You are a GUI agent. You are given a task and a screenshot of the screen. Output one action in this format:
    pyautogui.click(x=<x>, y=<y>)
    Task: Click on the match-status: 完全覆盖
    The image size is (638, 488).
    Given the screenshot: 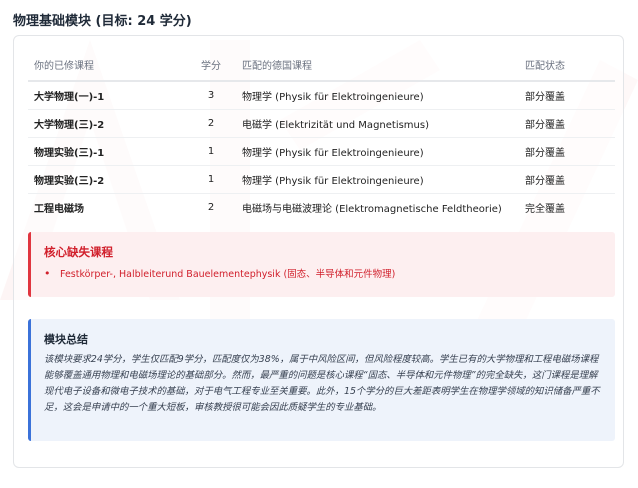 What is the action you would take?
    pyautogui.click(x=545, y=209)
    